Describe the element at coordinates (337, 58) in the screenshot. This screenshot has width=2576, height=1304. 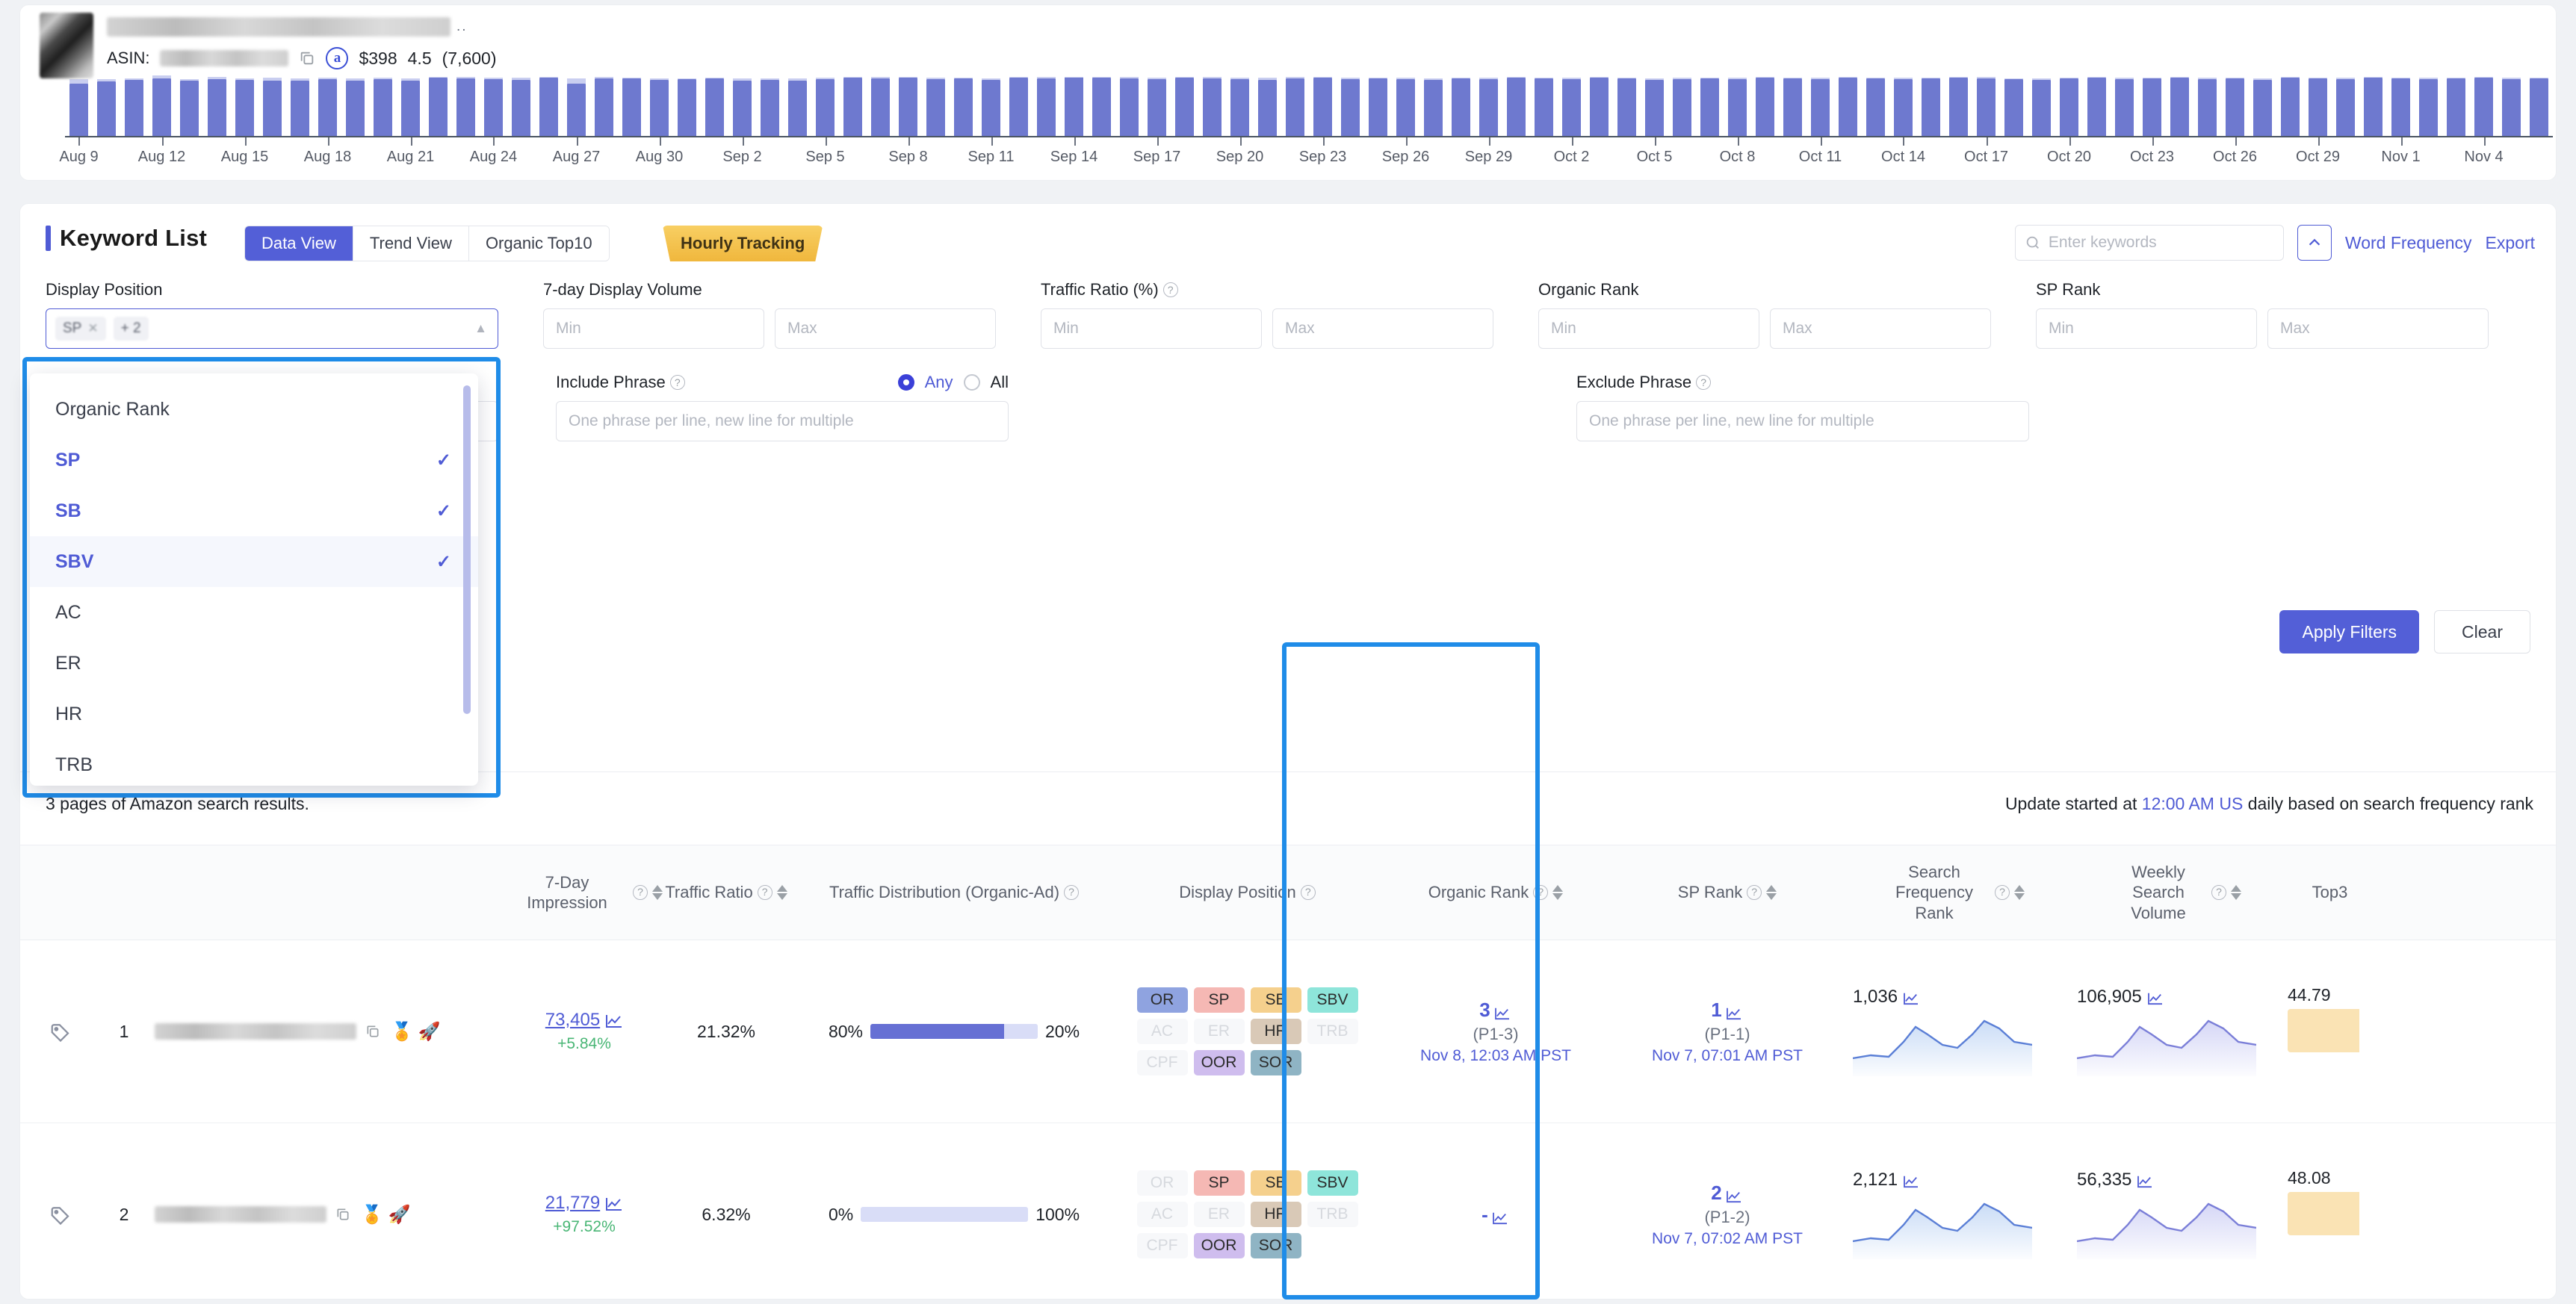
I see `amazon-badge-icon: a` at that location.